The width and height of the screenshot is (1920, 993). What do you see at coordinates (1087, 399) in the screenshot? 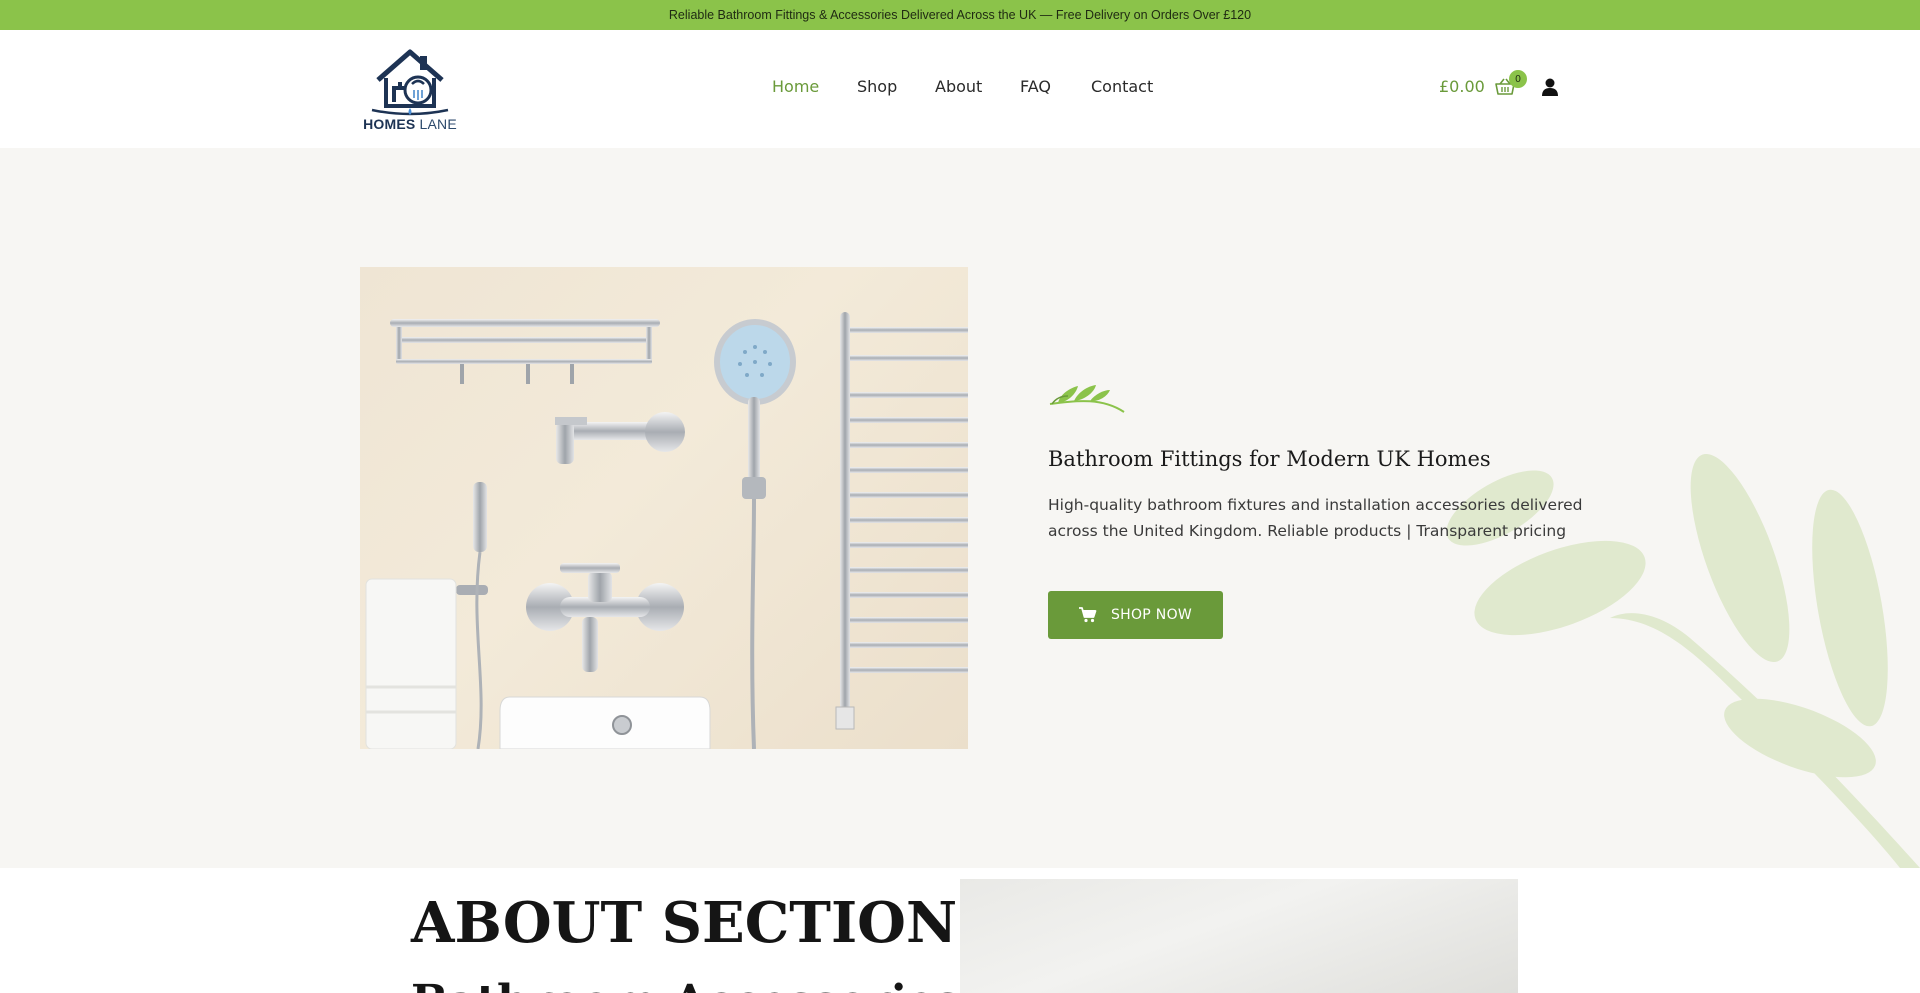
I see `sprig-icon` at bounding box center [1087, 399].